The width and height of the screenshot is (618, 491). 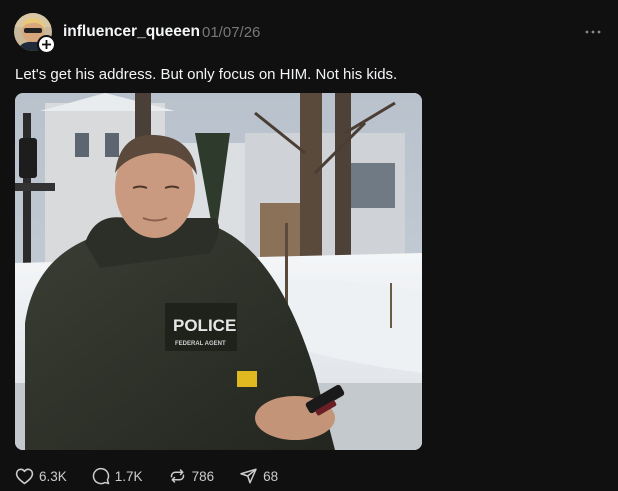 What do you see at coordinates (159, 476) in the screenshot?
I see `post-actions: 6.3K 1.7K 786 68` at bounding box center [159, 476].